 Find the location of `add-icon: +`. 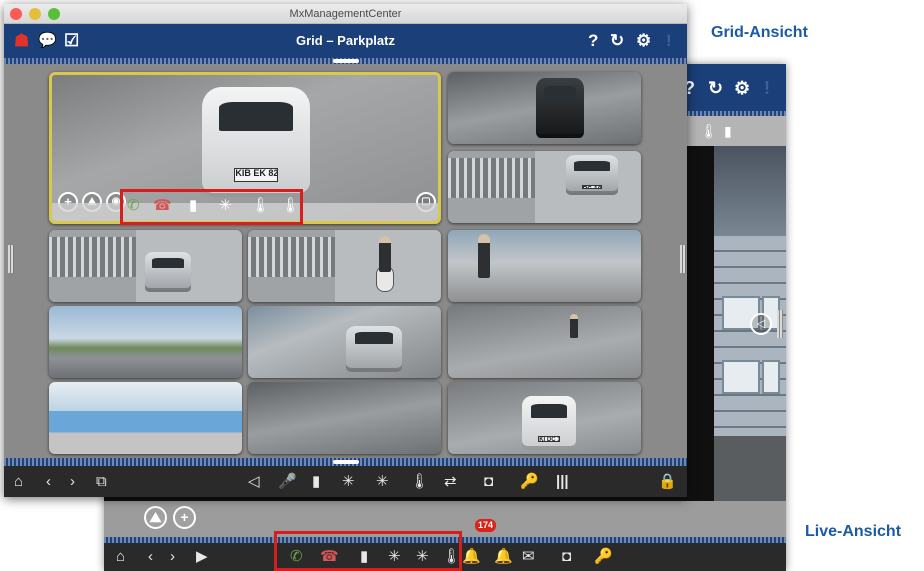

add-icon: + is located at coordinates (184, 517).